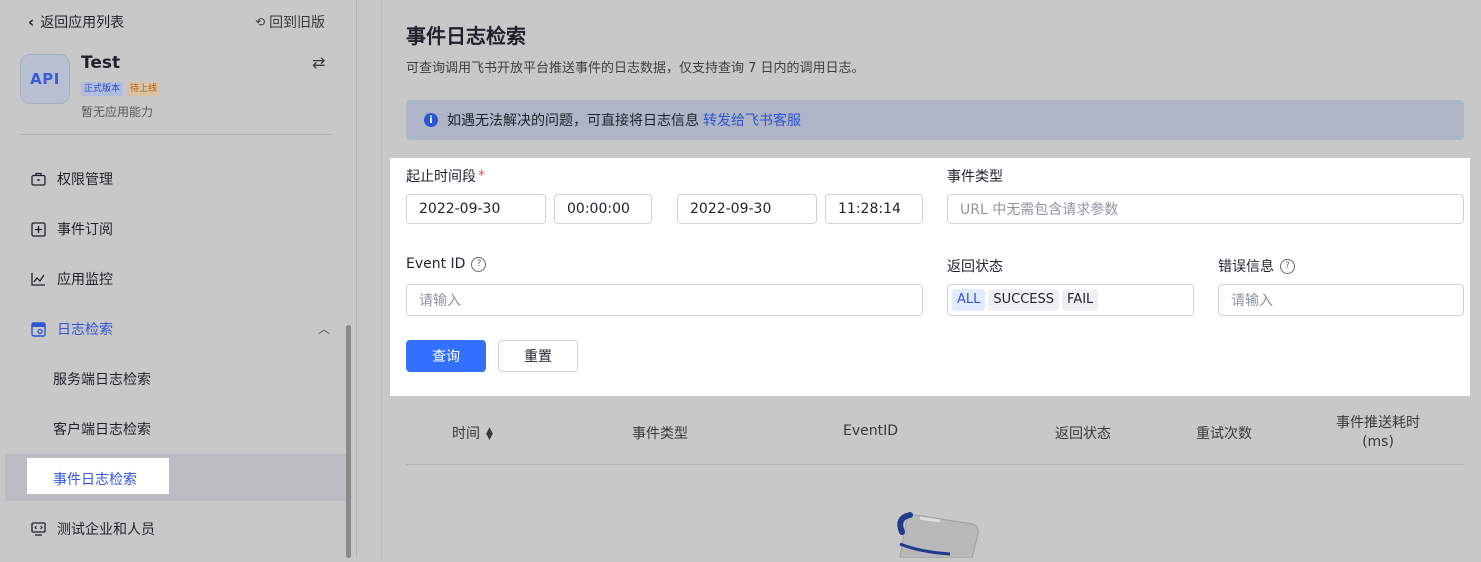 The height and width of the screenshot is (562, 1481). What do you see at coordinates (102, 379) in the screenshot?
I see `sidebar-subitem-server-log: 服务端日志检索` at bounding box center [102, 379].